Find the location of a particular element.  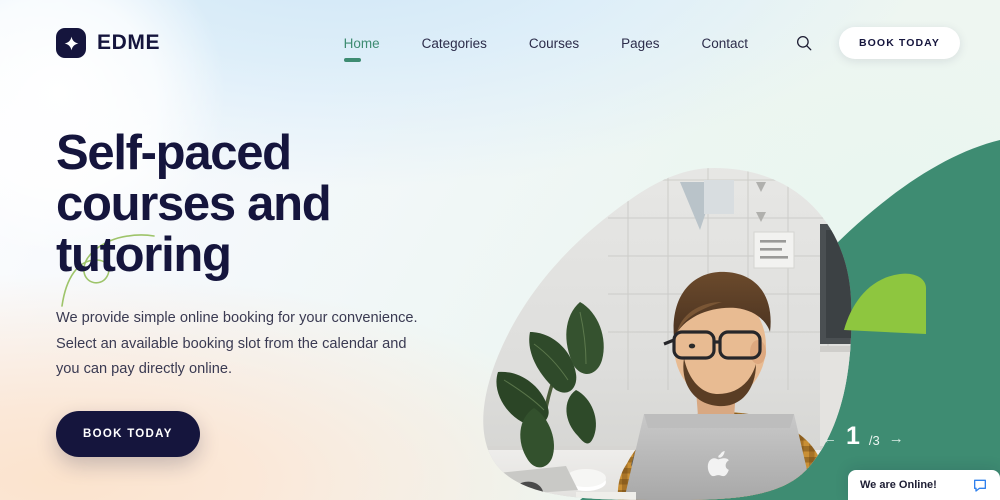

heading-line-3: tutoring is located at coordinates (144, 254).